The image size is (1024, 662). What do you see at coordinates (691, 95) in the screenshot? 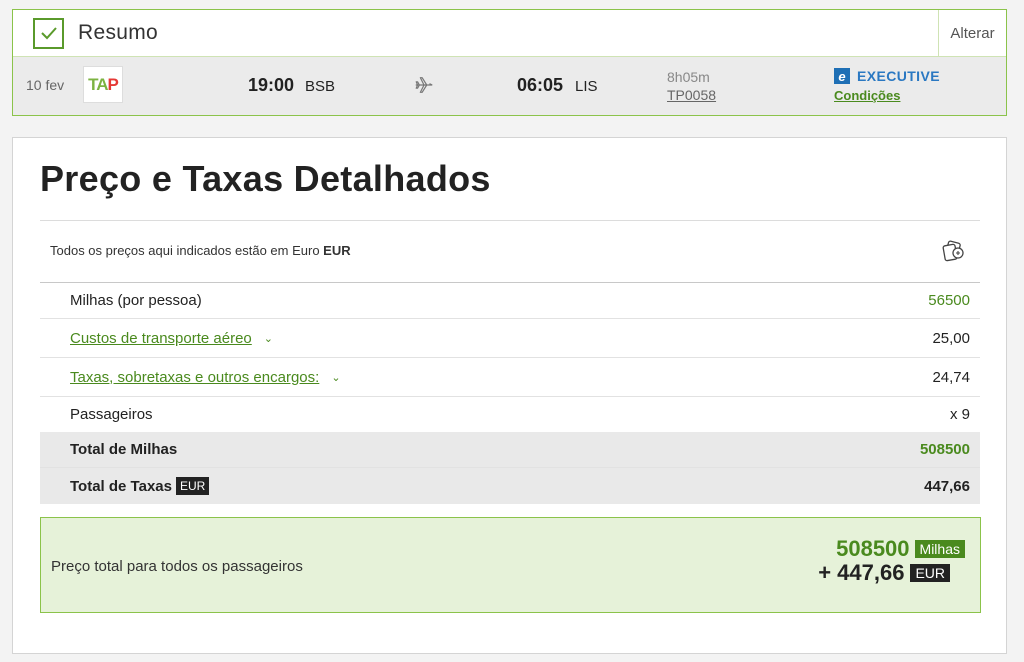
I see `flight-number-link: TP0058` at bounding box center [691, 95].